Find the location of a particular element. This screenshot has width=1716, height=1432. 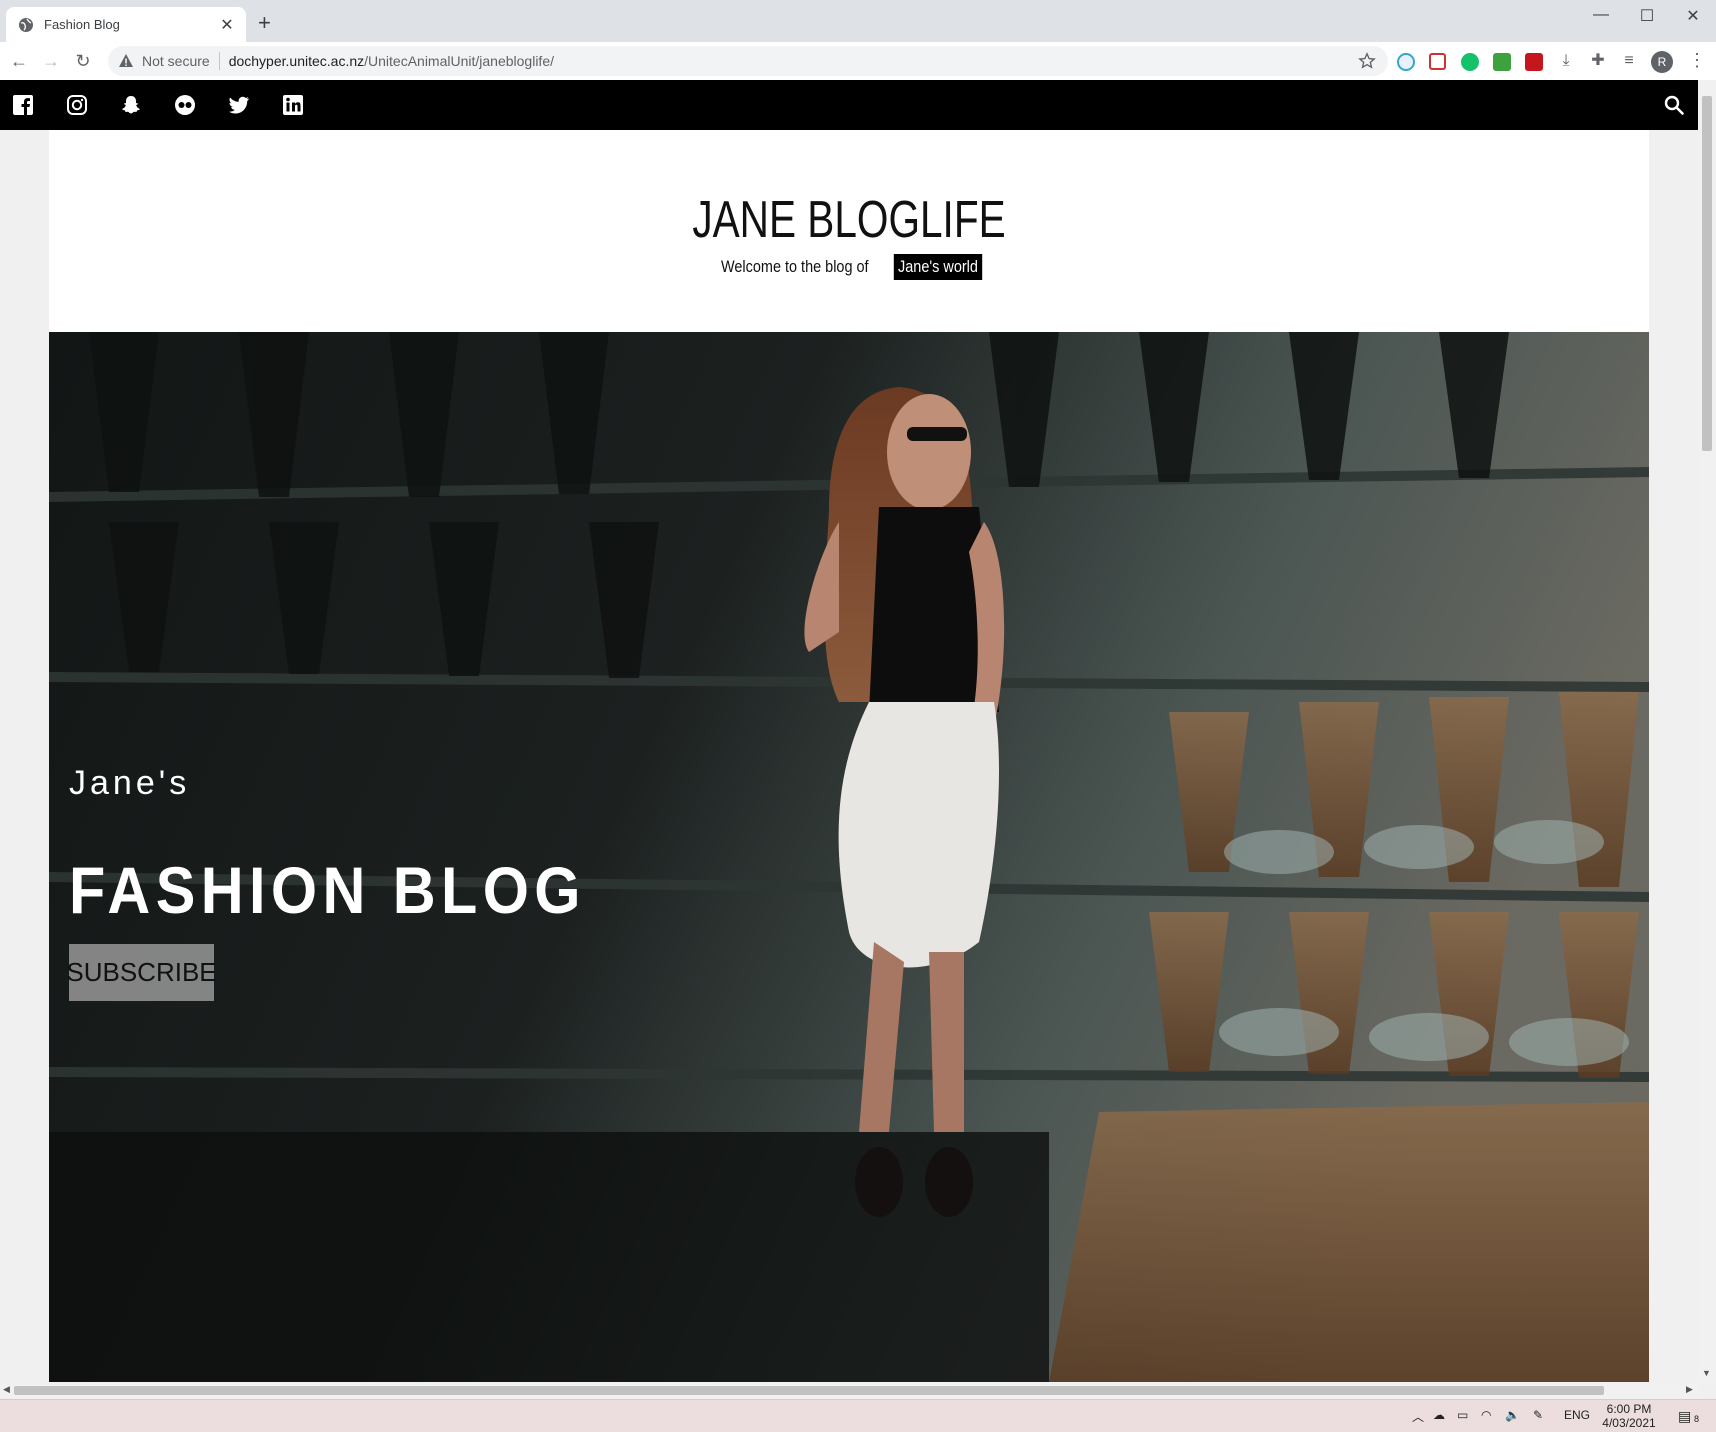

clock: 6:00 PM 4/03/2021 is located at coordinates (1629, 1416).